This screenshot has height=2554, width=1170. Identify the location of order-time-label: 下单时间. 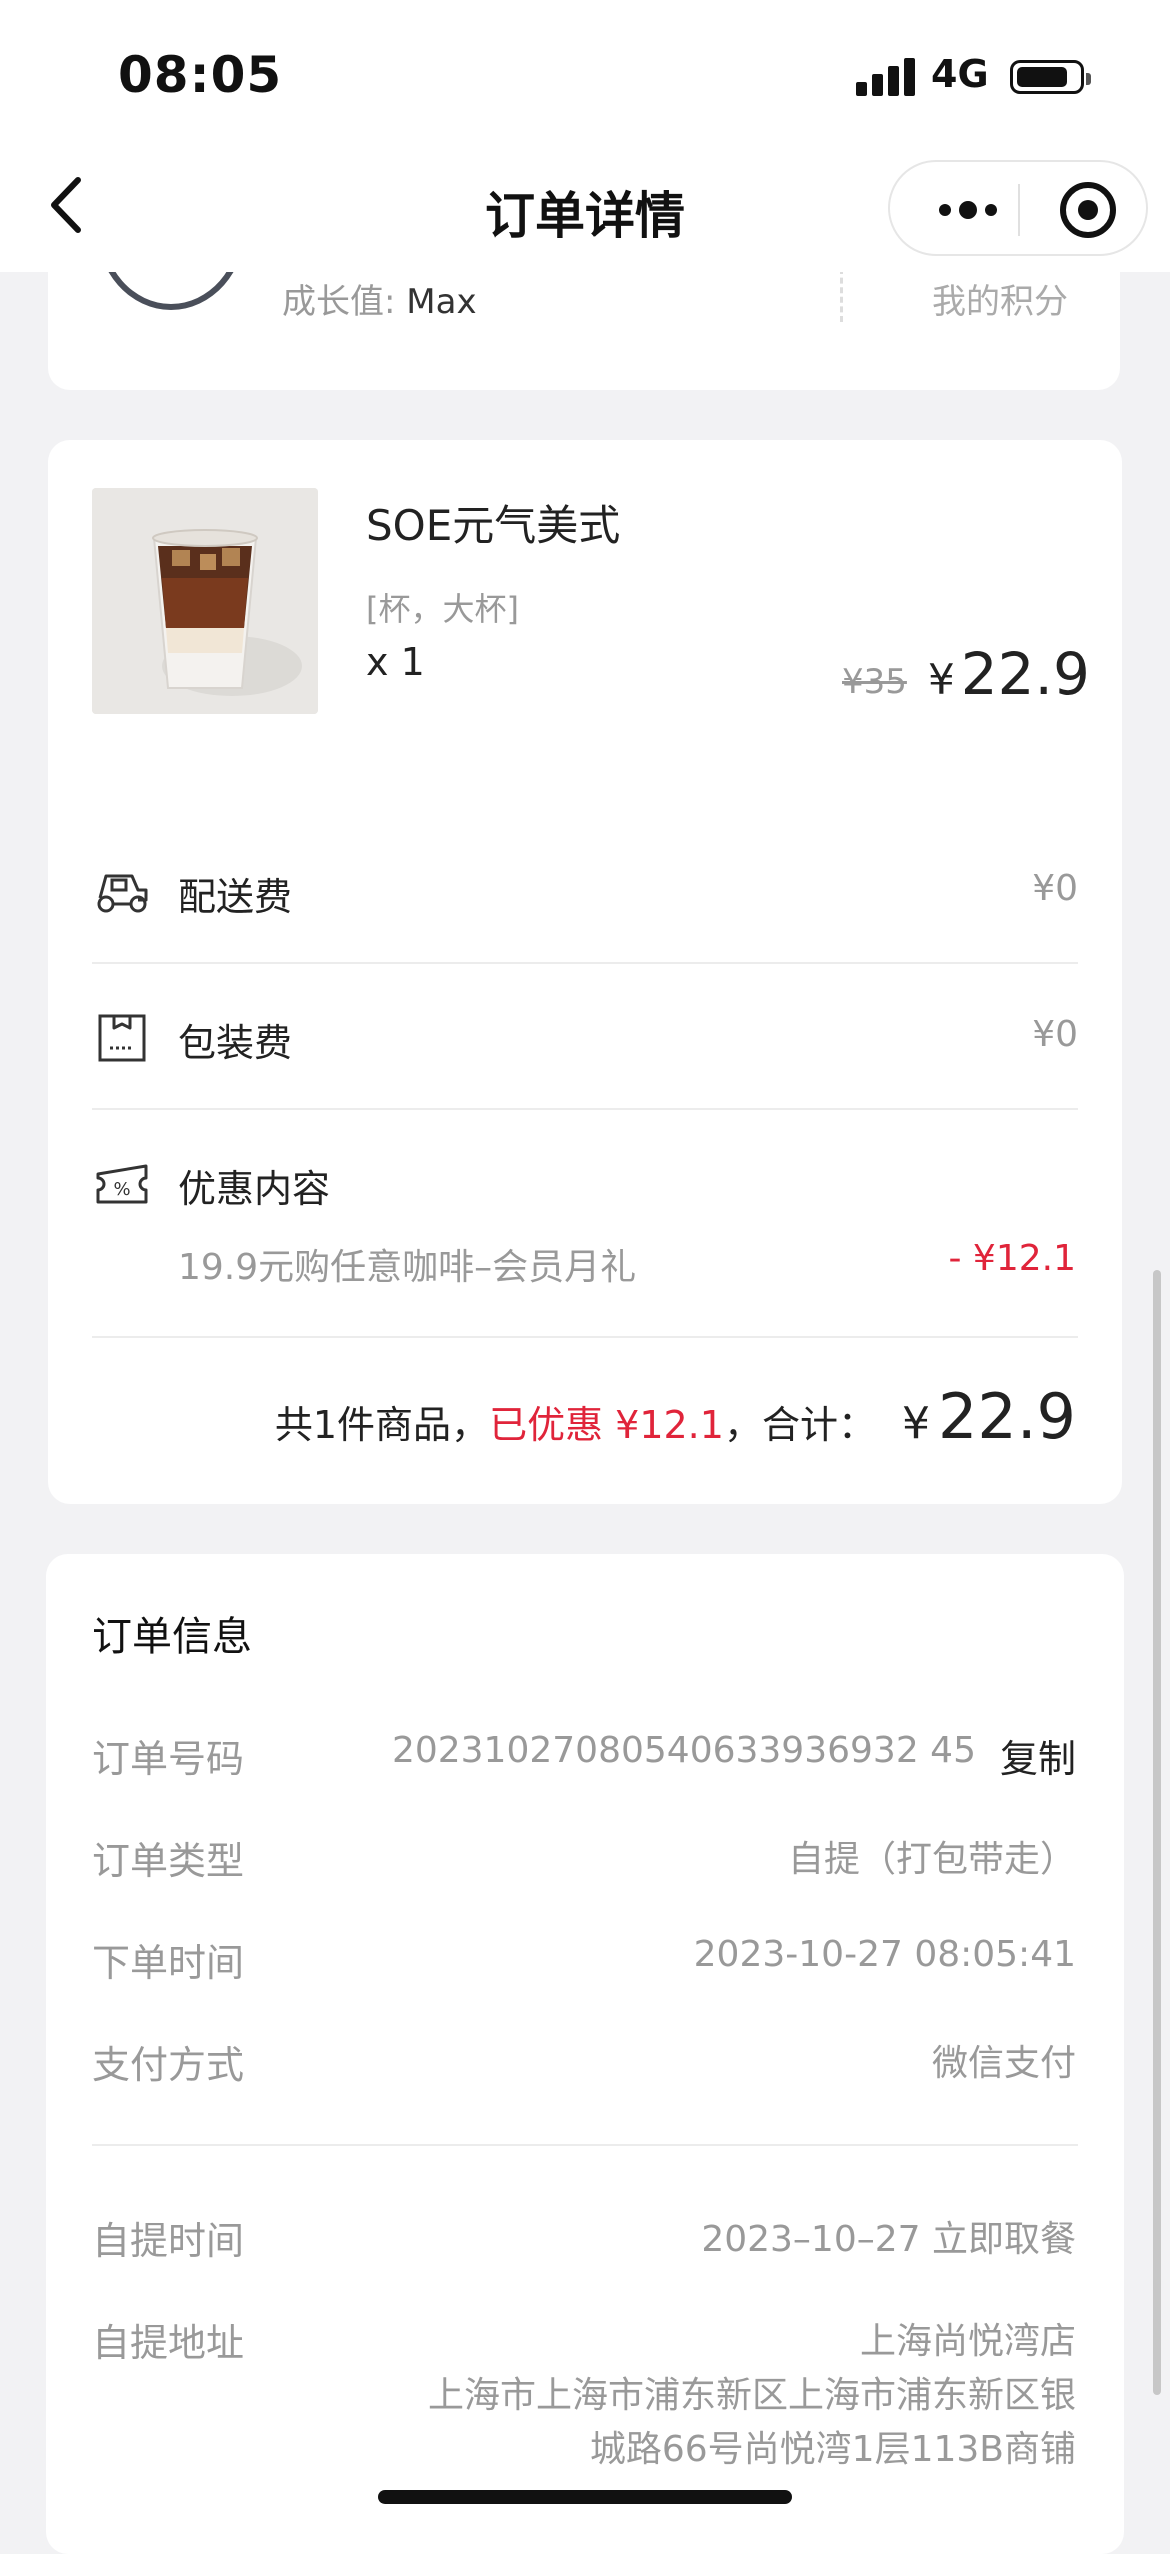
(168, 1963).